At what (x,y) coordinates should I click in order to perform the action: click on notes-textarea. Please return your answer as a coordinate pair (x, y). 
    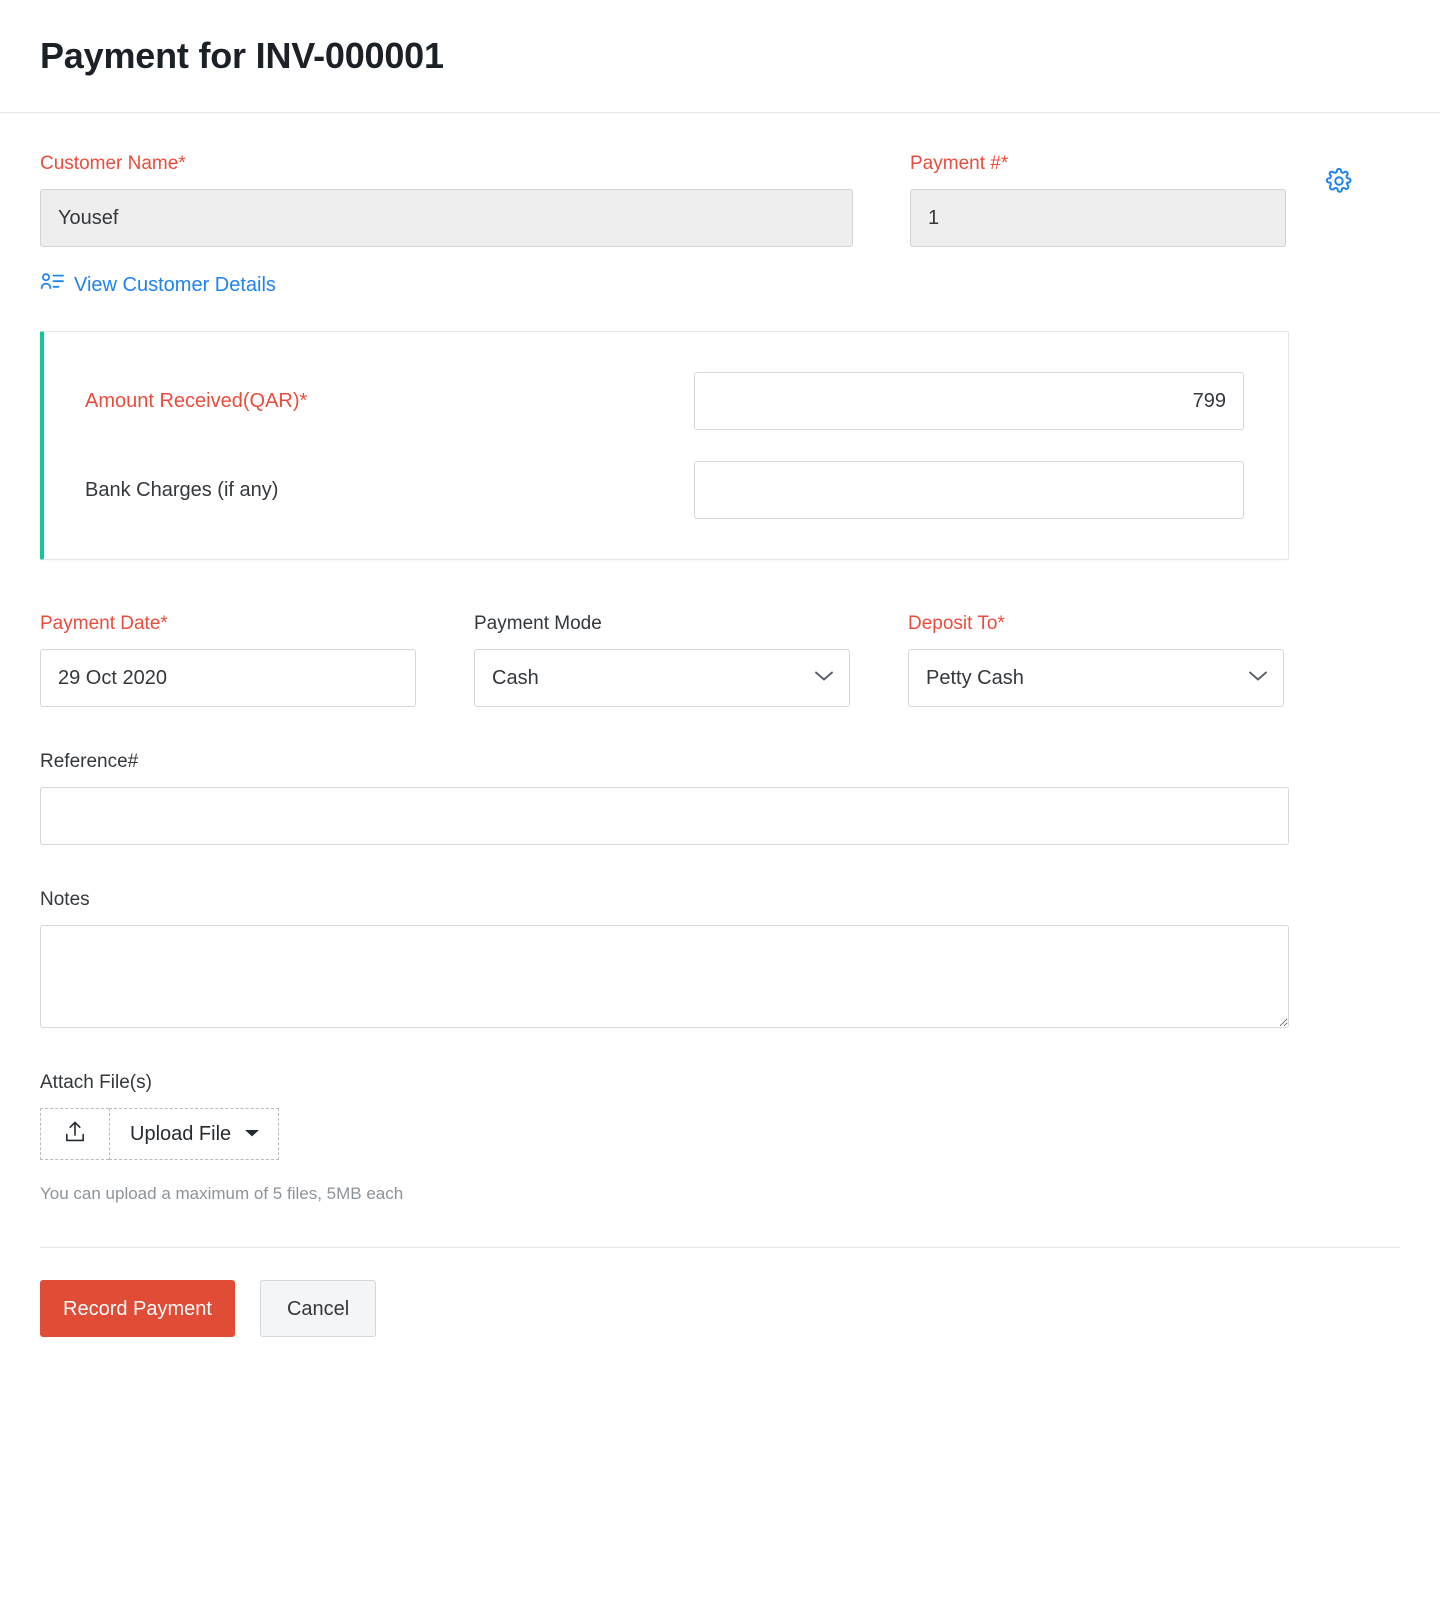
    Looking at the image, I should click on (664, 976).